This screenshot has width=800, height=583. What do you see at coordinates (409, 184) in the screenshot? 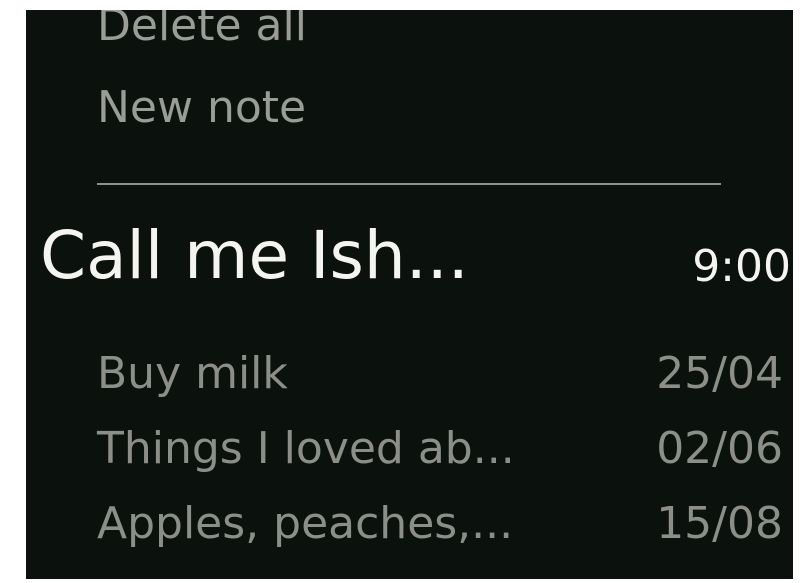
I see `menu-divider` at bounding box center [409, 184].